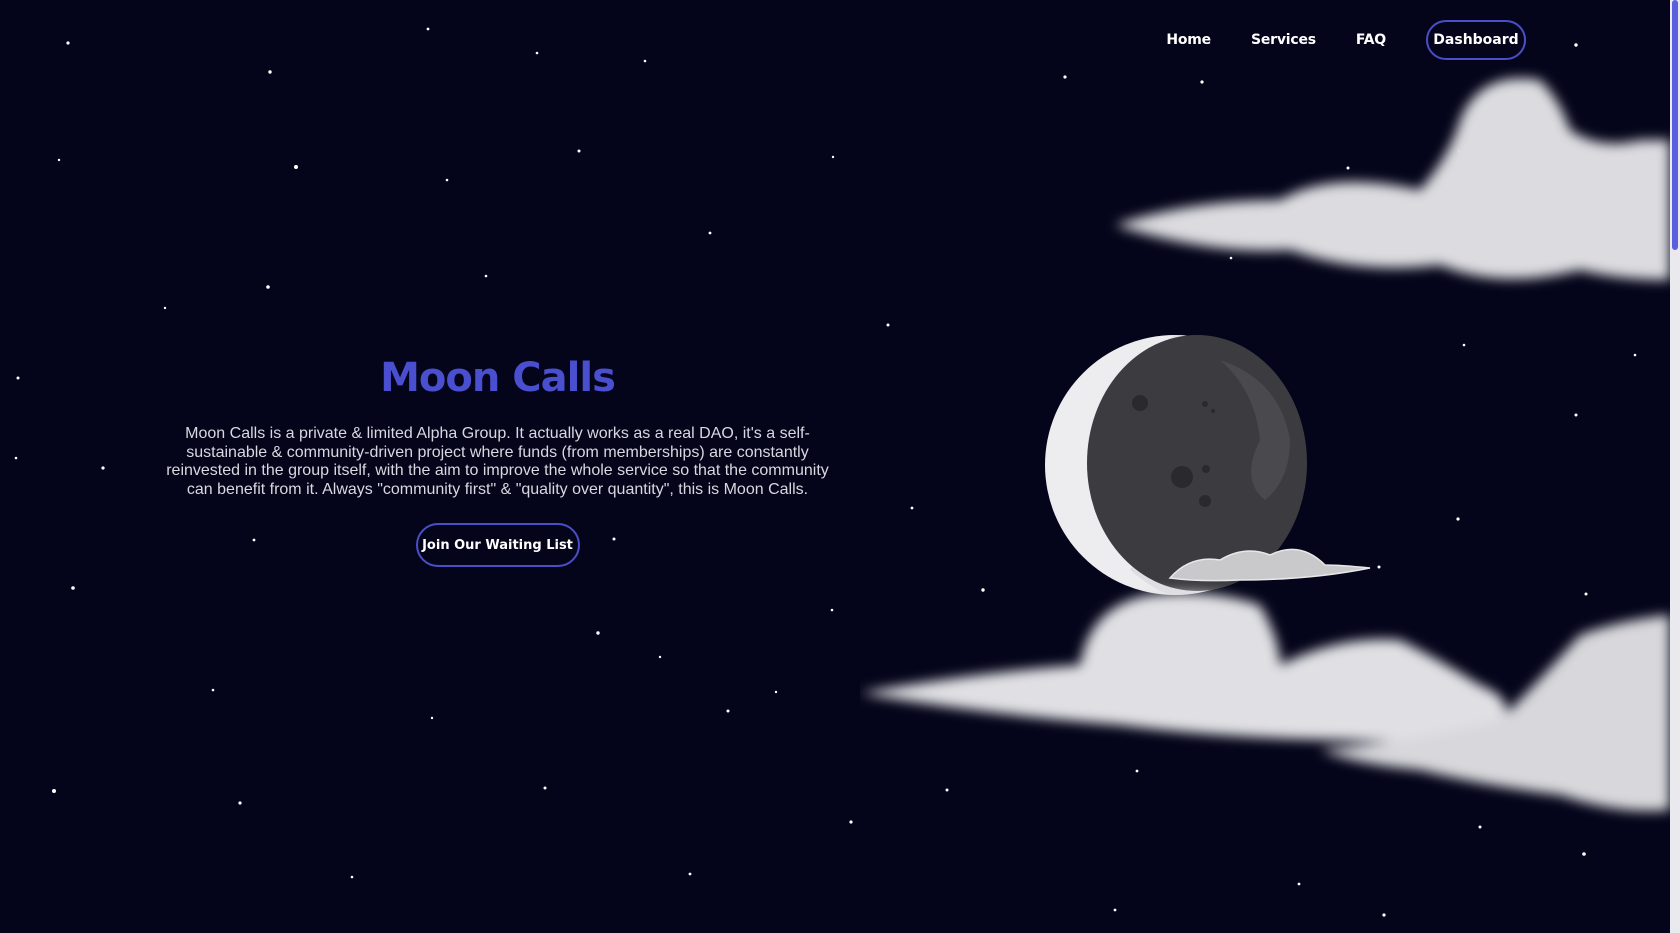  What do you see at coordinates (498, 378) in the screenshot?
I see `hero-title: Moon Calls` at bounding box center [498, 378].